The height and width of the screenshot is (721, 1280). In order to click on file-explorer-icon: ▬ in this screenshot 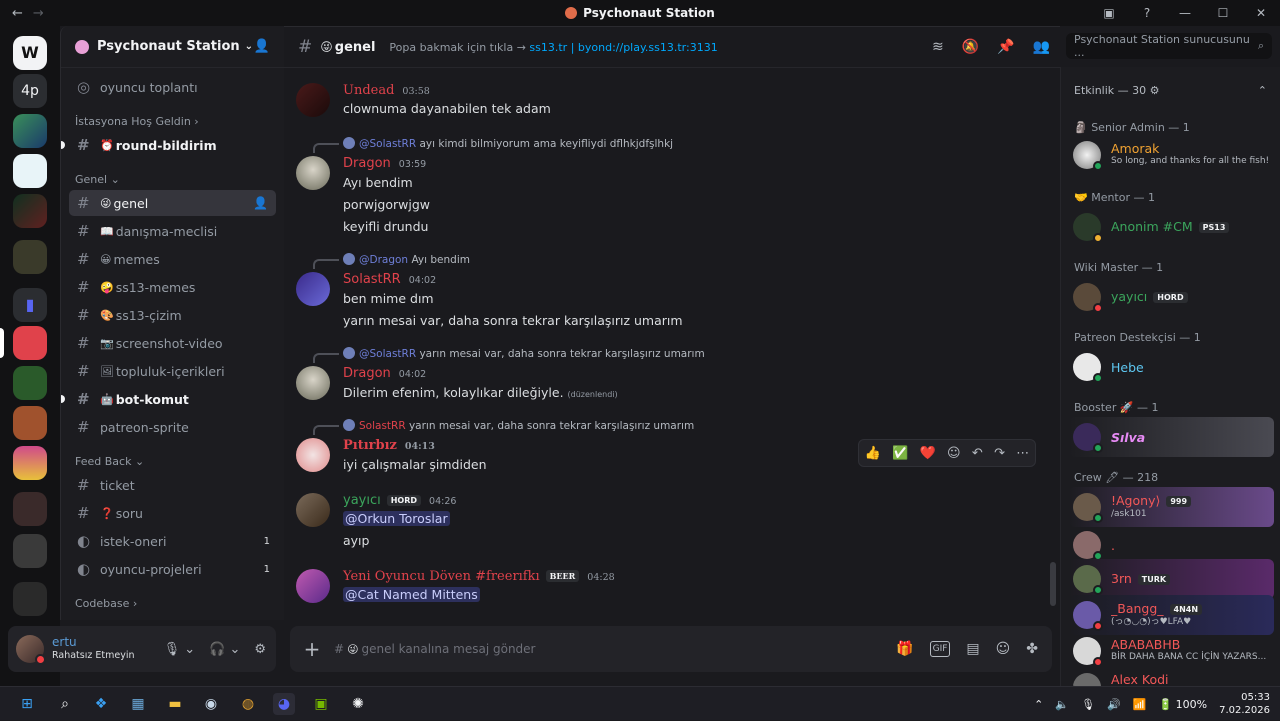, I will do `click(175, 704)`.